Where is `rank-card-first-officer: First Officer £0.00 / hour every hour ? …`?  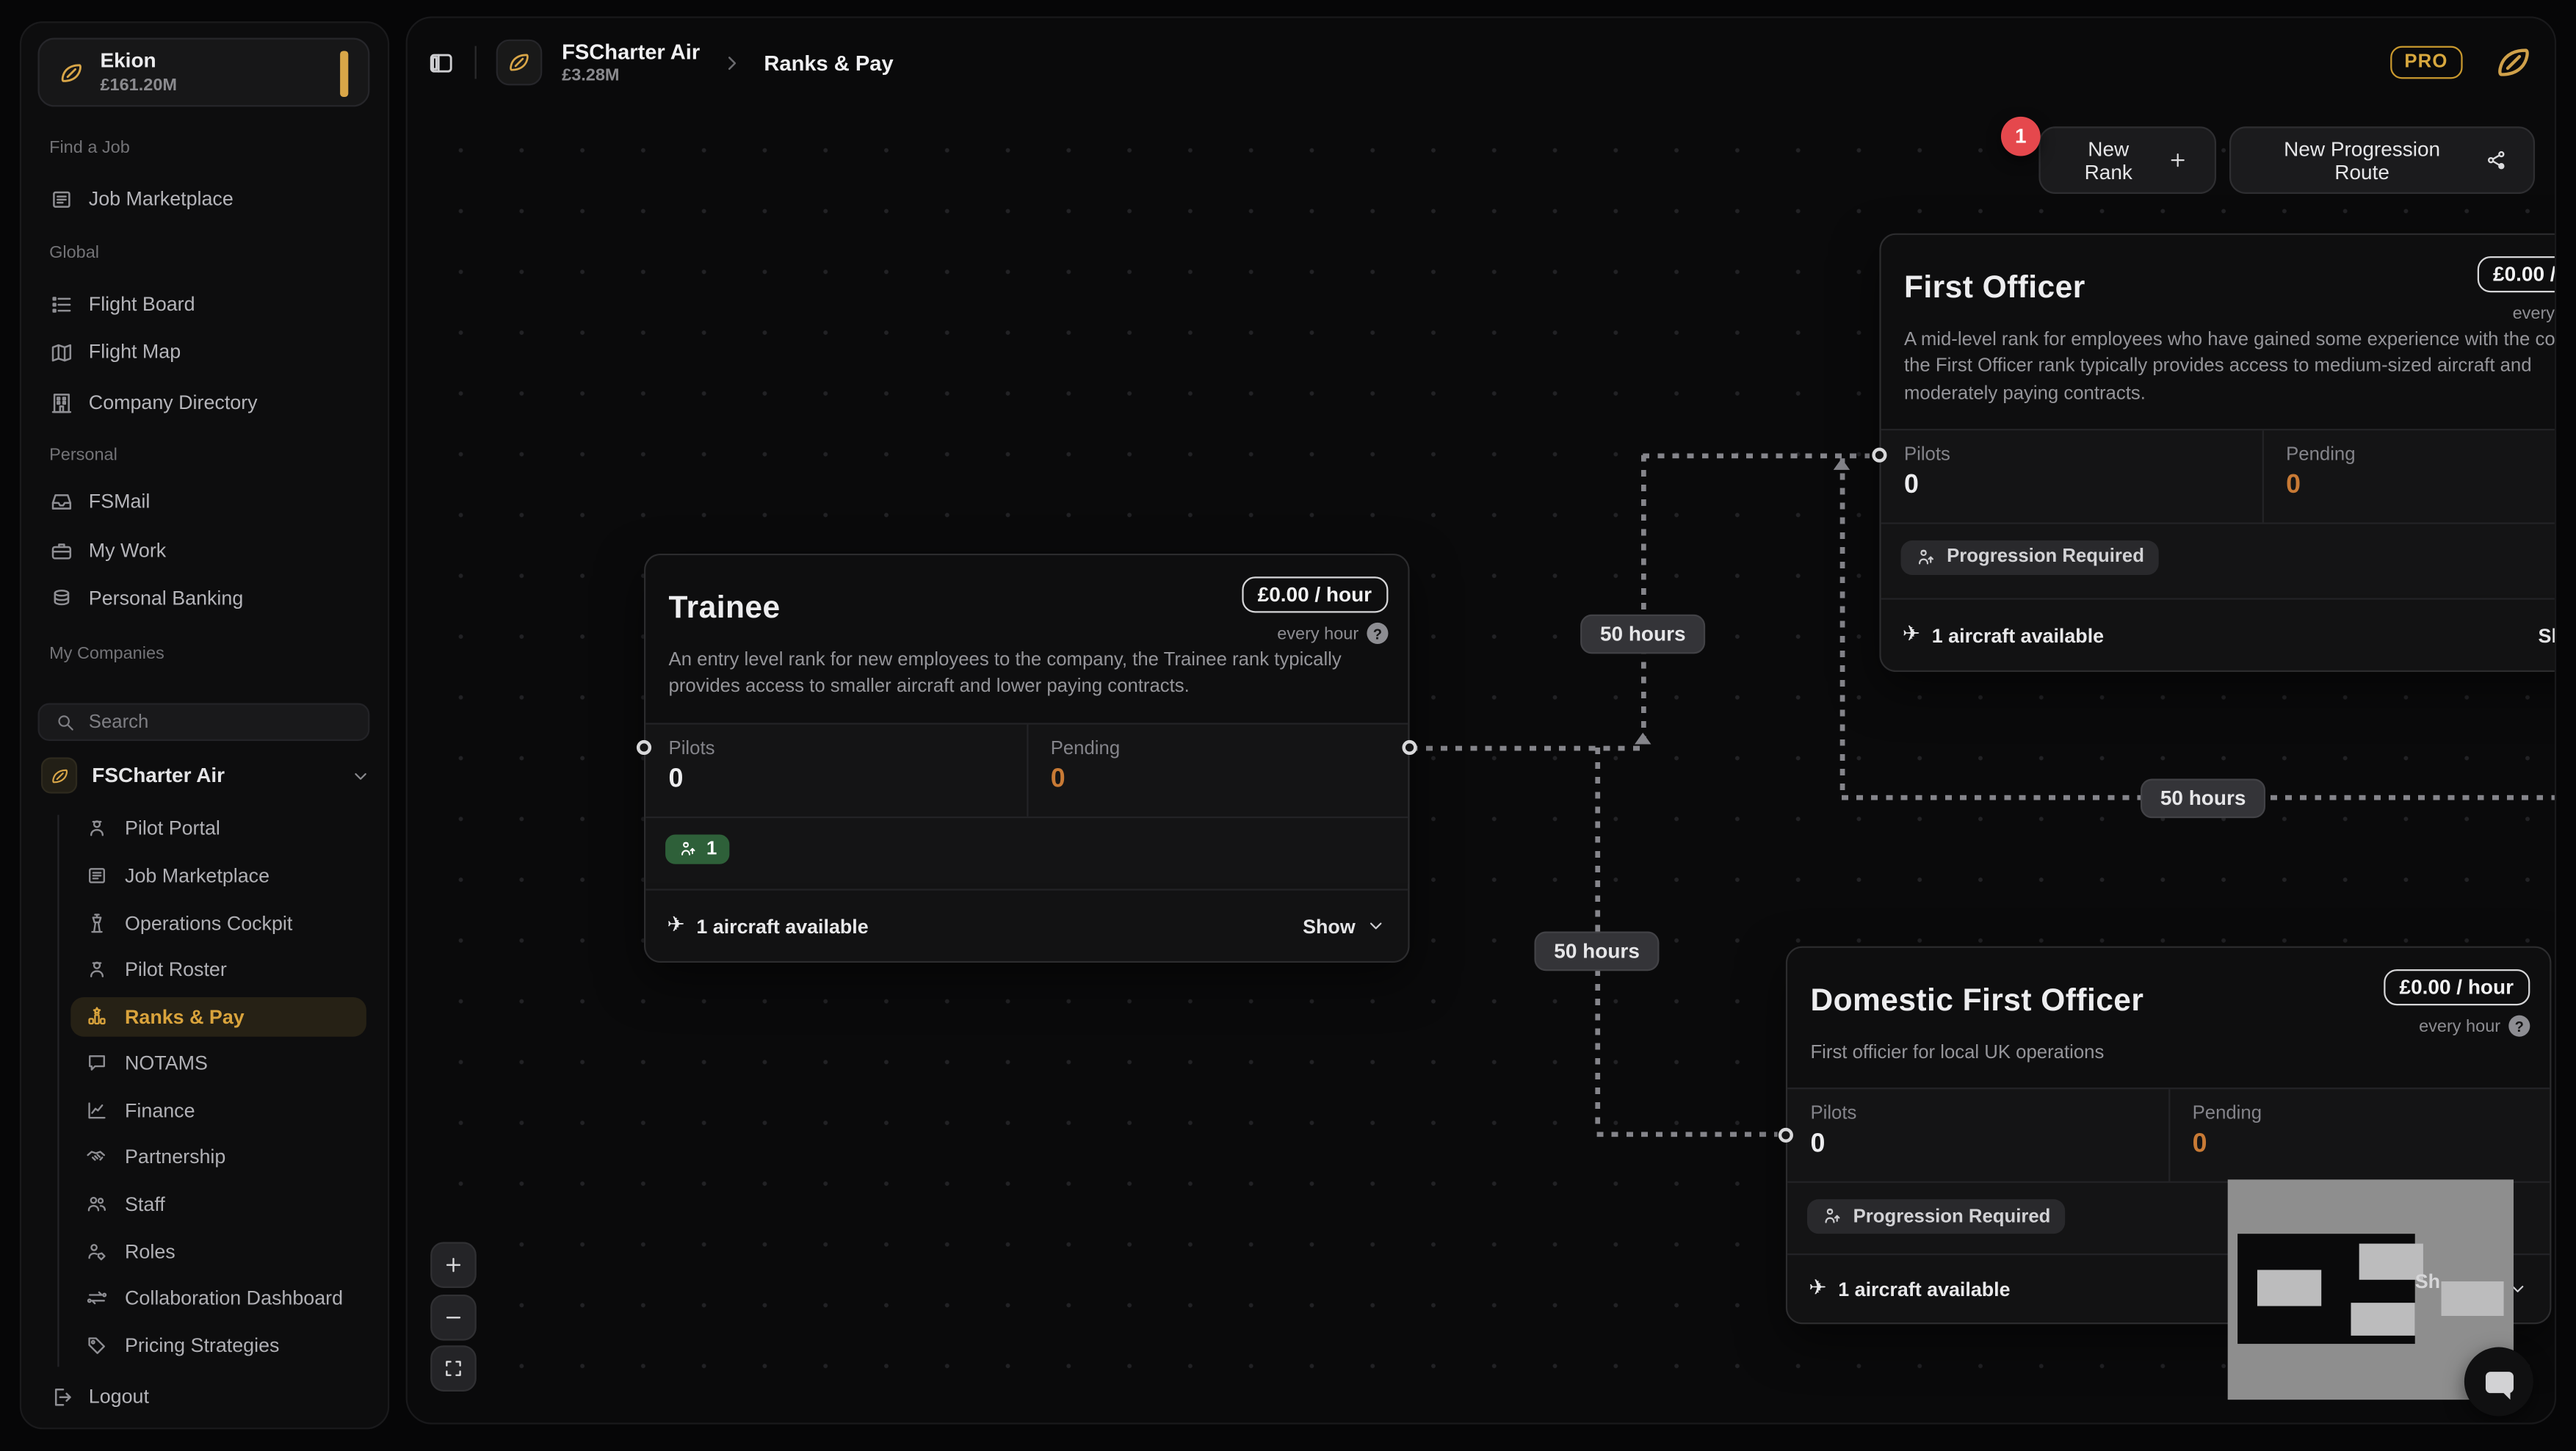
rank-card-first-officer: First Officer £0.00 / hour every hour ? … is located at coordinates (2217, 453).